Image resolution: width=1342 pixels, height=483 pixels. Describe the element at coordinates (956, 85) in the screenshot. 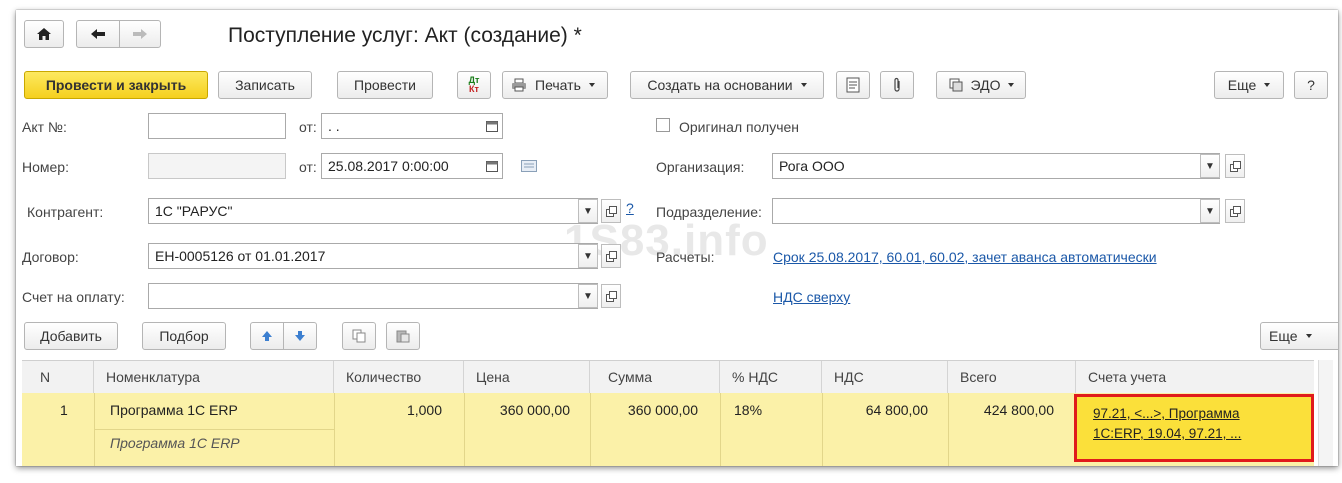

I see `edo-icon` at that location.